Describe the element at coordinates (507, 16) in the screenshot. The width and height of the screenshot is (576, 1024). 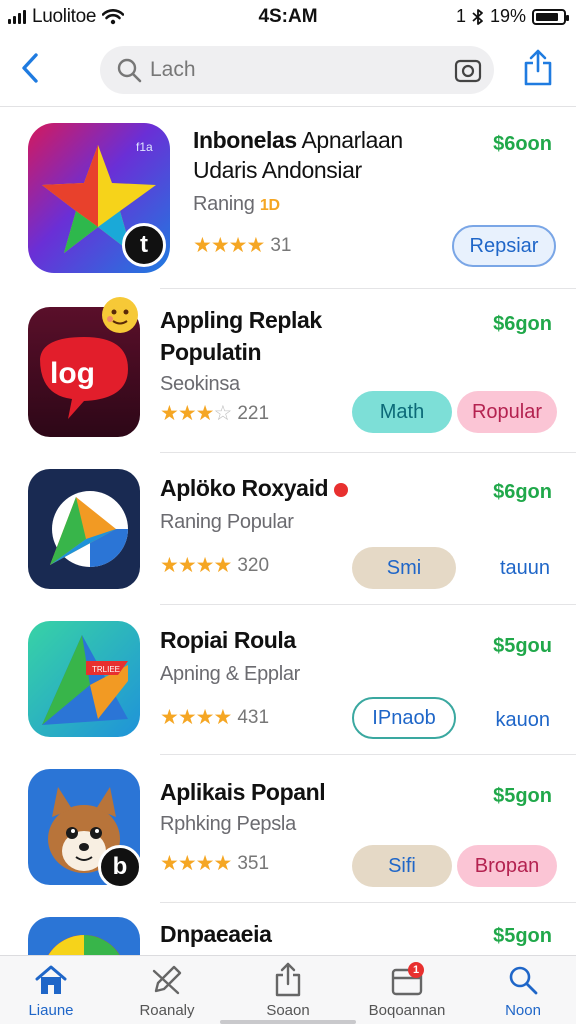
I see `battery-percent: 19%` at that location.